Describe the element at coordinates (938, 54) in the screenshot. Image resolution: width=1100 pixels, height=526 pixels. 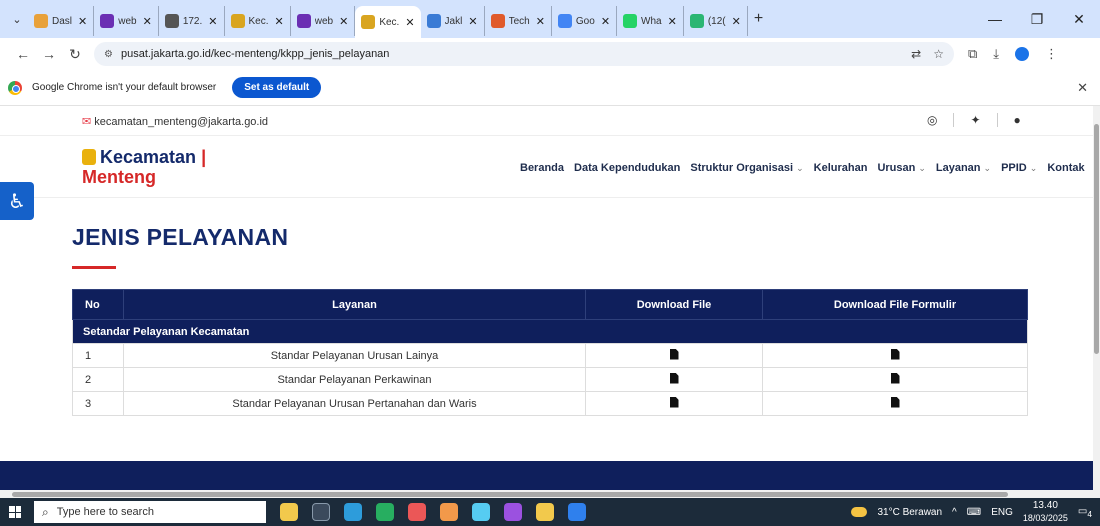
I see `bookmark-star-icon: ☆` at that location.